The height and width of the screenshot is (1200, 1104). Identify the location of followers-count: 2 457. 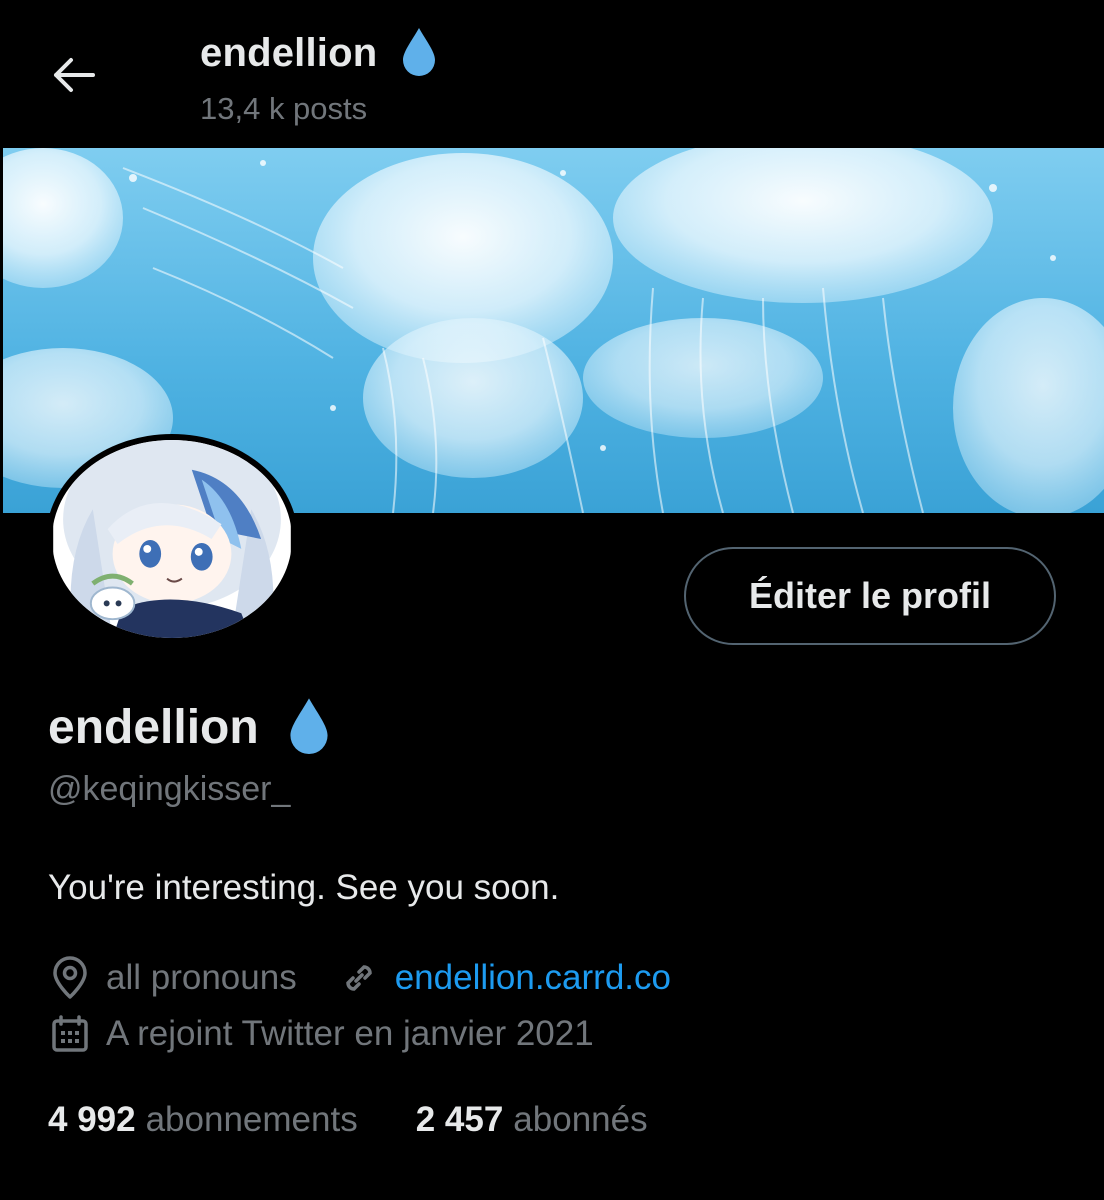
(459, 1119).